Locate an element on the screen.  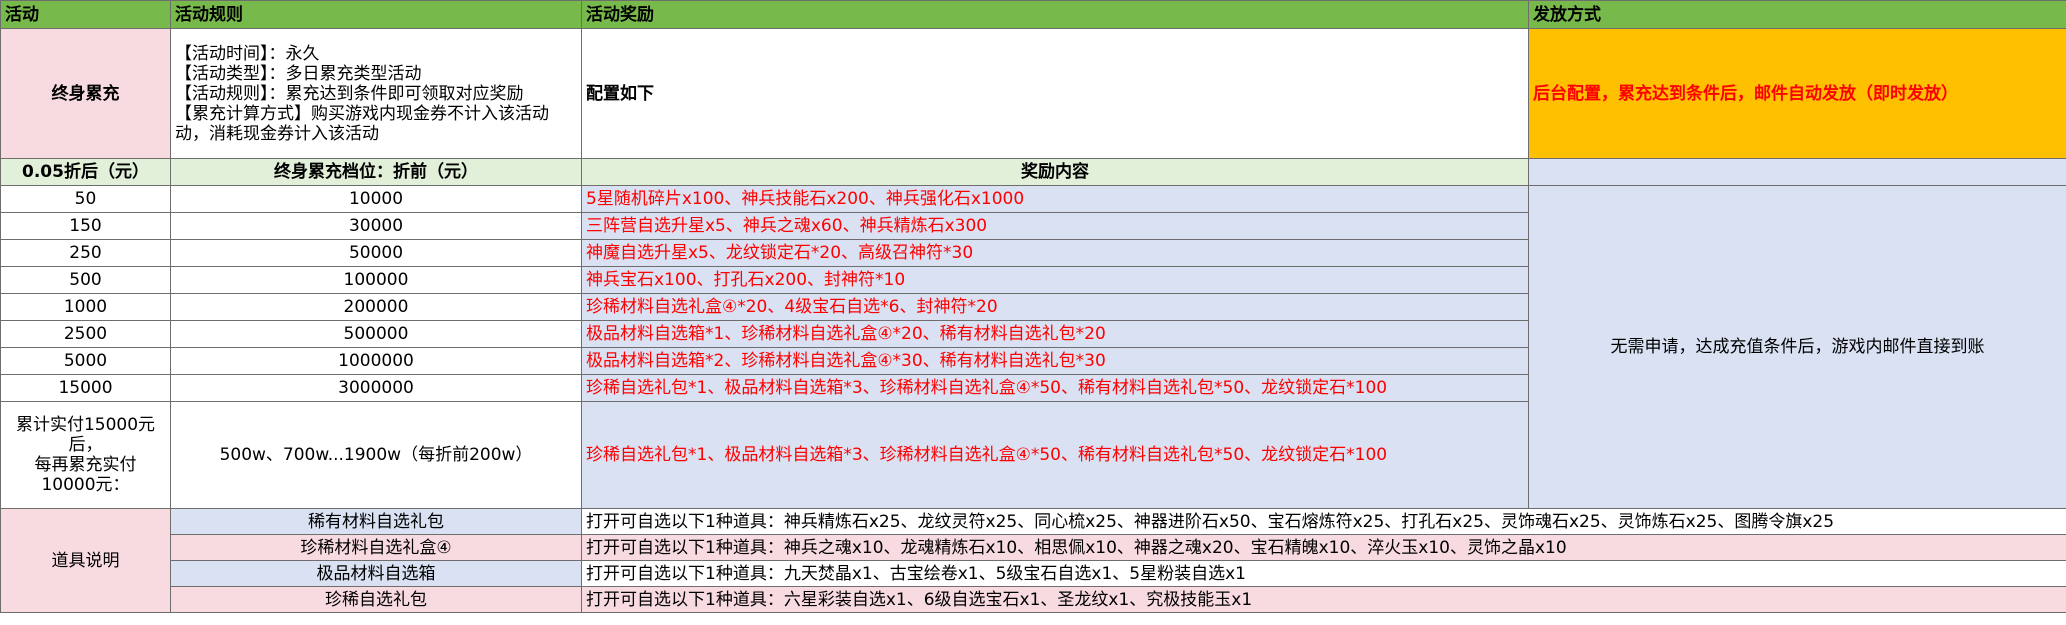
tier-header-blank is located at coordinates (1797, 172).